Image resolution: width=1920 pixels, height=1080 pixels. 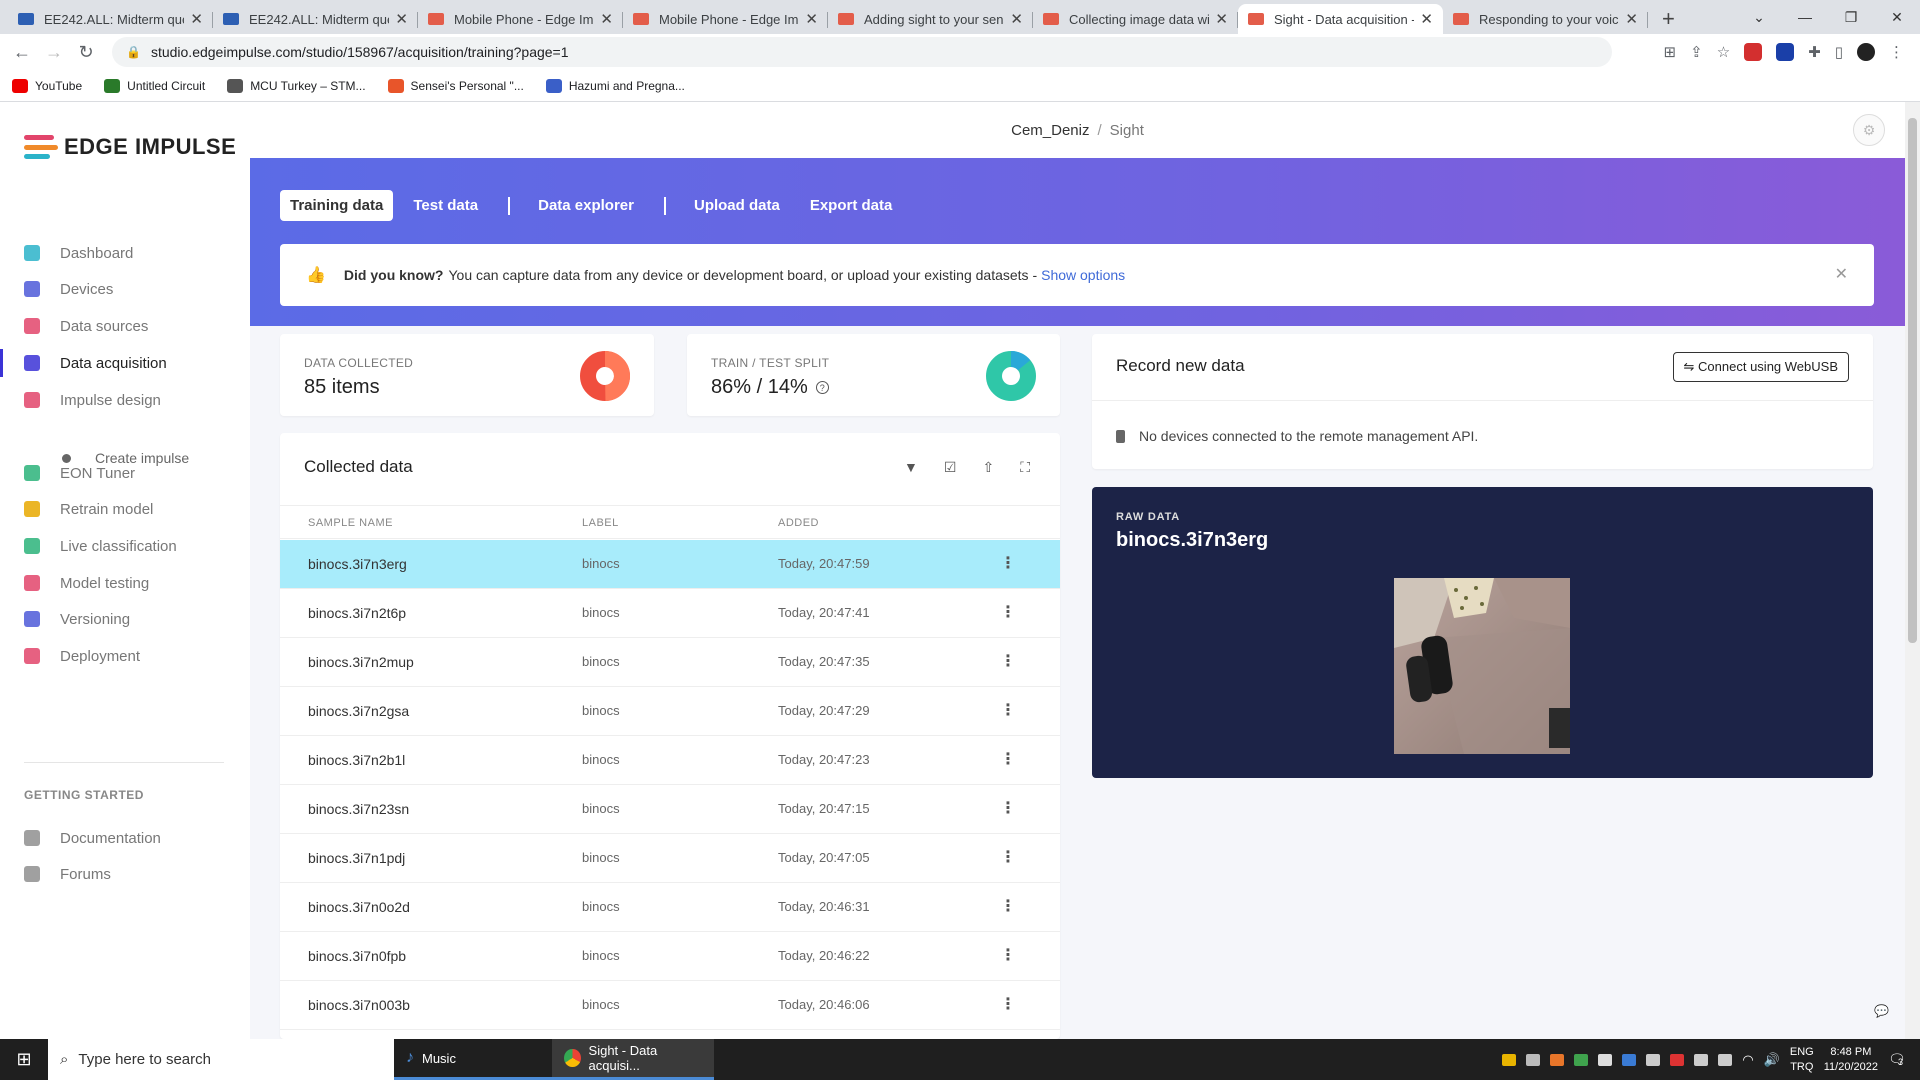 I want to click on upload-icon: ⇧, so click(x=988, y=467).